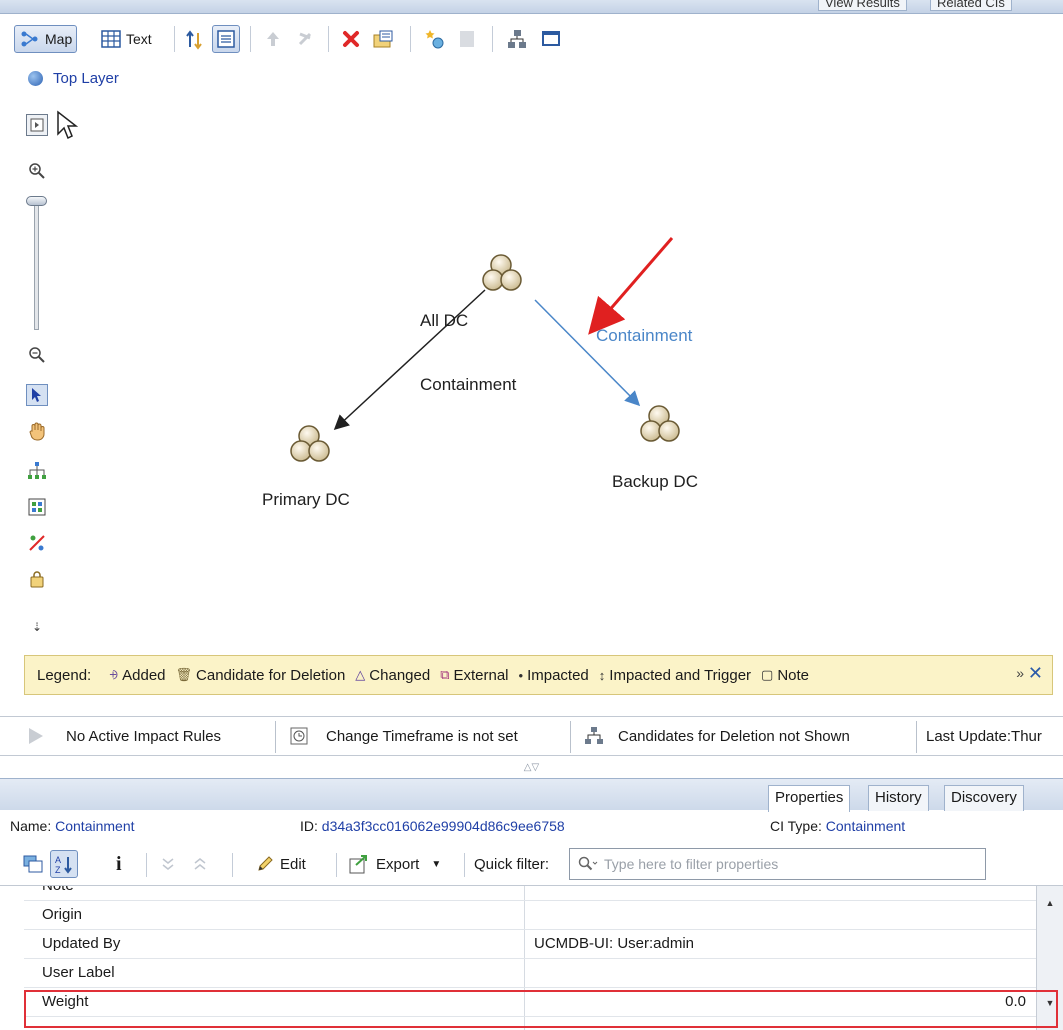 This screenshot has height=1030, width=1063. What do you see at coordinates (443, 826) in the screenshot?
I see `ci-id-value: d34a3f3cc016062e99904d86c9ee6758` at bounding box center [443, 826].